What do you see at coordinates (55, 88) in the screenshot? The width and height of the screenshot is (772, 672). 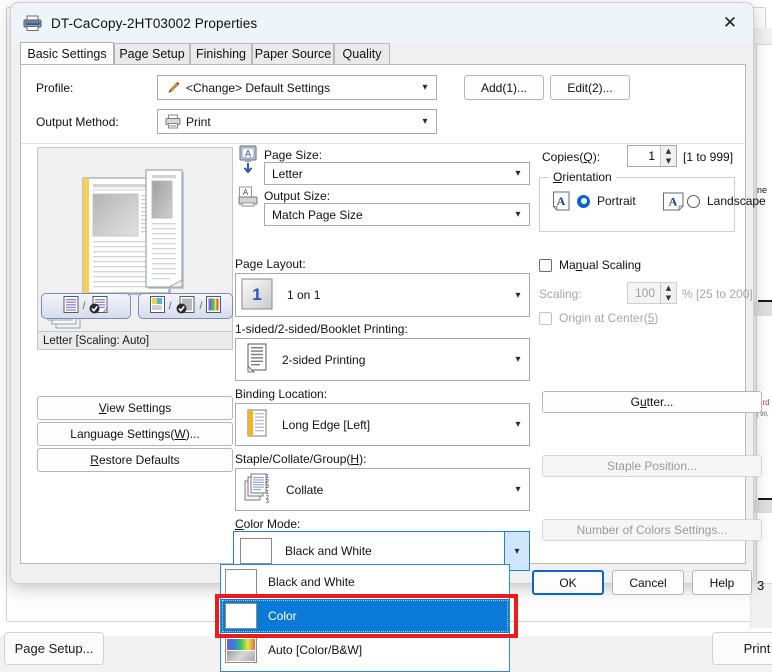 I see `profile-label: Profile:` at bounding box center [55, 88].